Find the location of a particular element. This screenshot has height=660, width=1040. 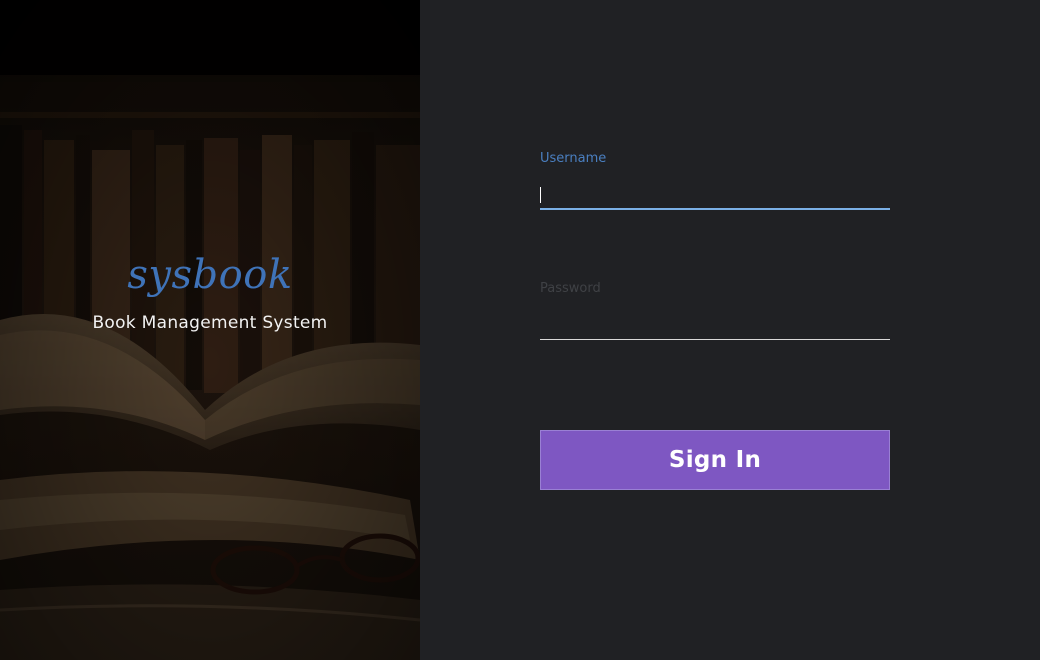

text-caret is located at coordinates (540, 195).